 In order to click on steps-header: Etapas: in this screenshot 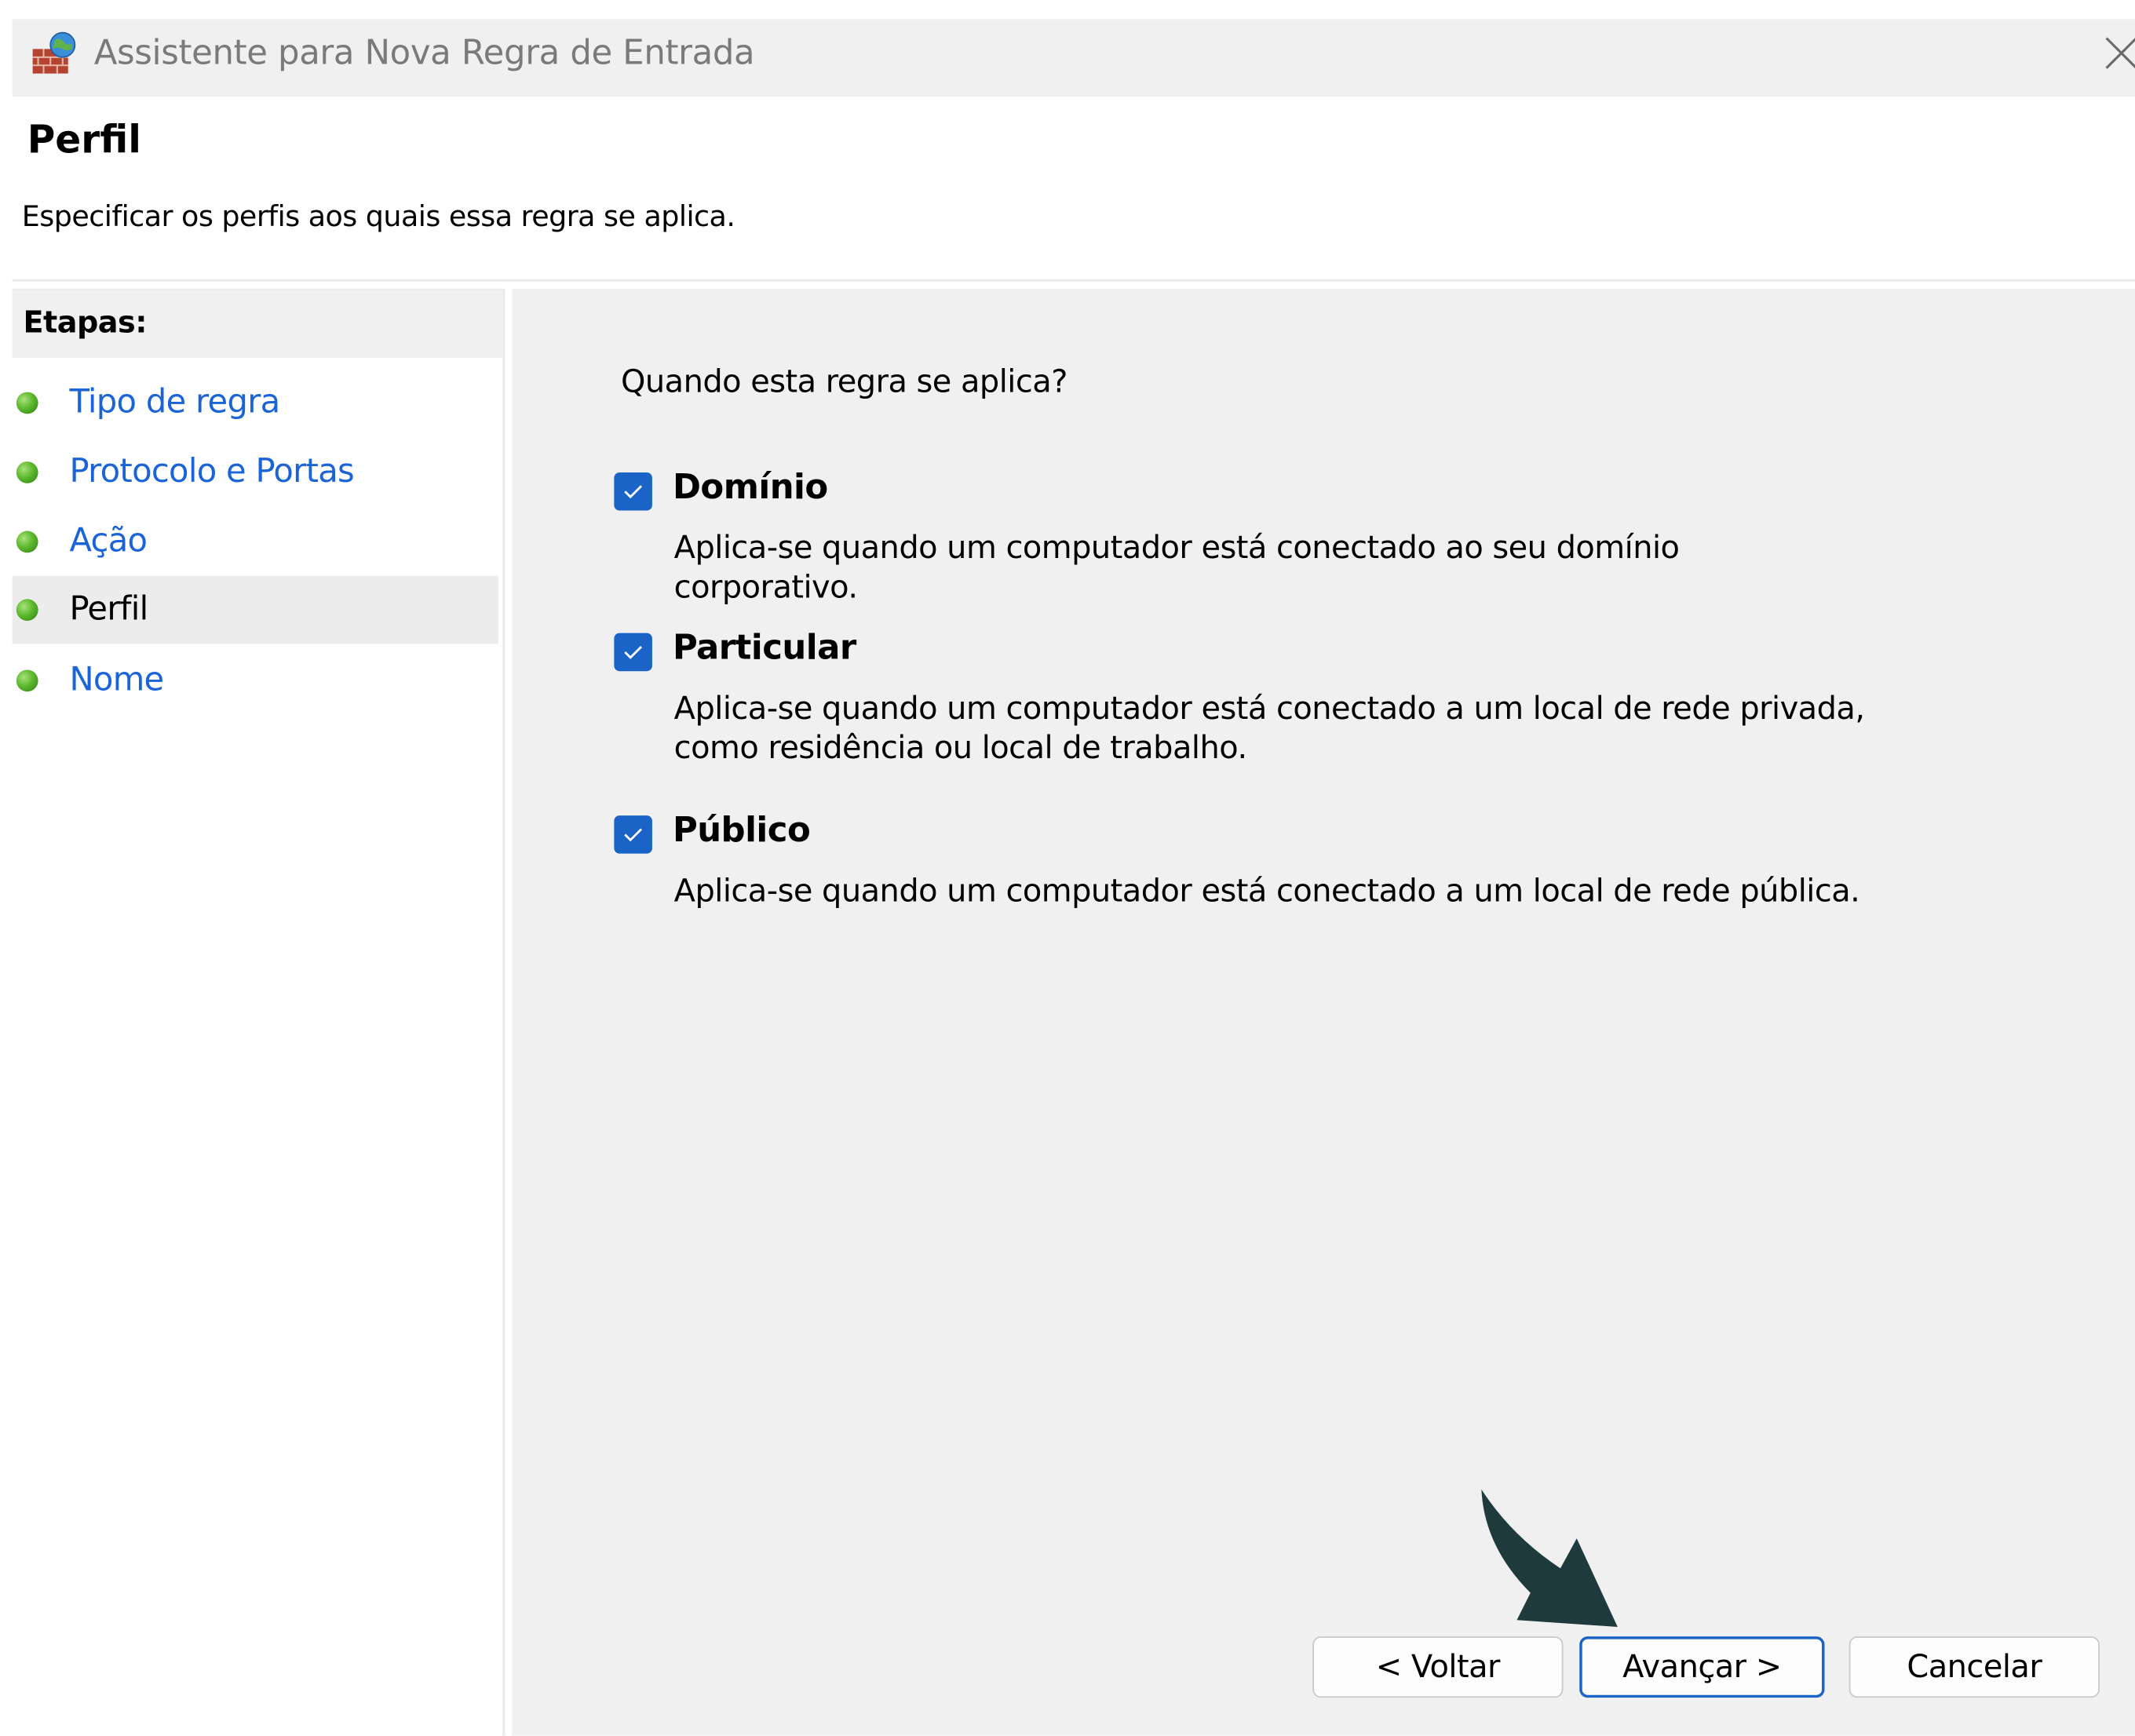, I will do `click(257, 324)`.